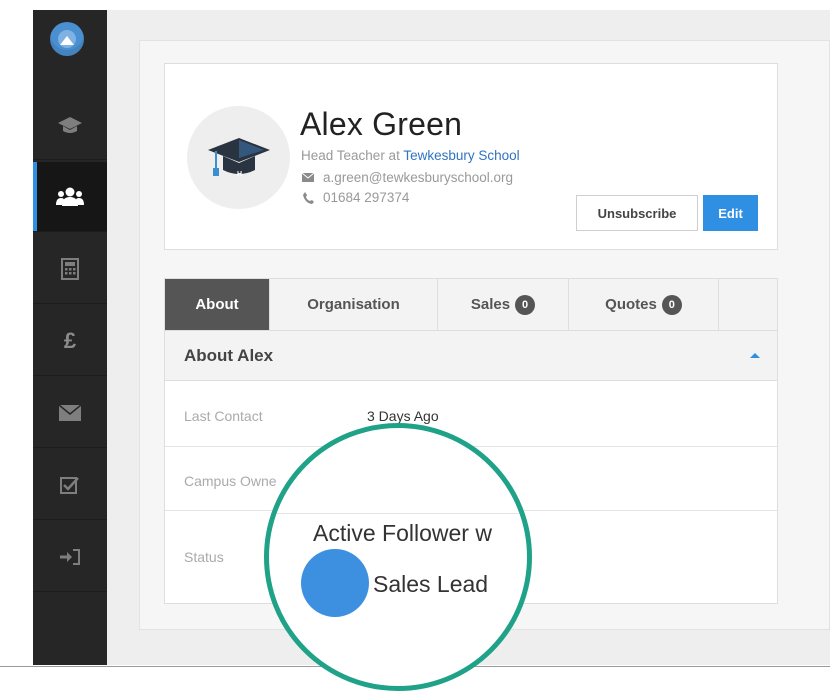  Describe the element at coordinates (308, 197) in the screenshot. I see `phone-icon` at that location.